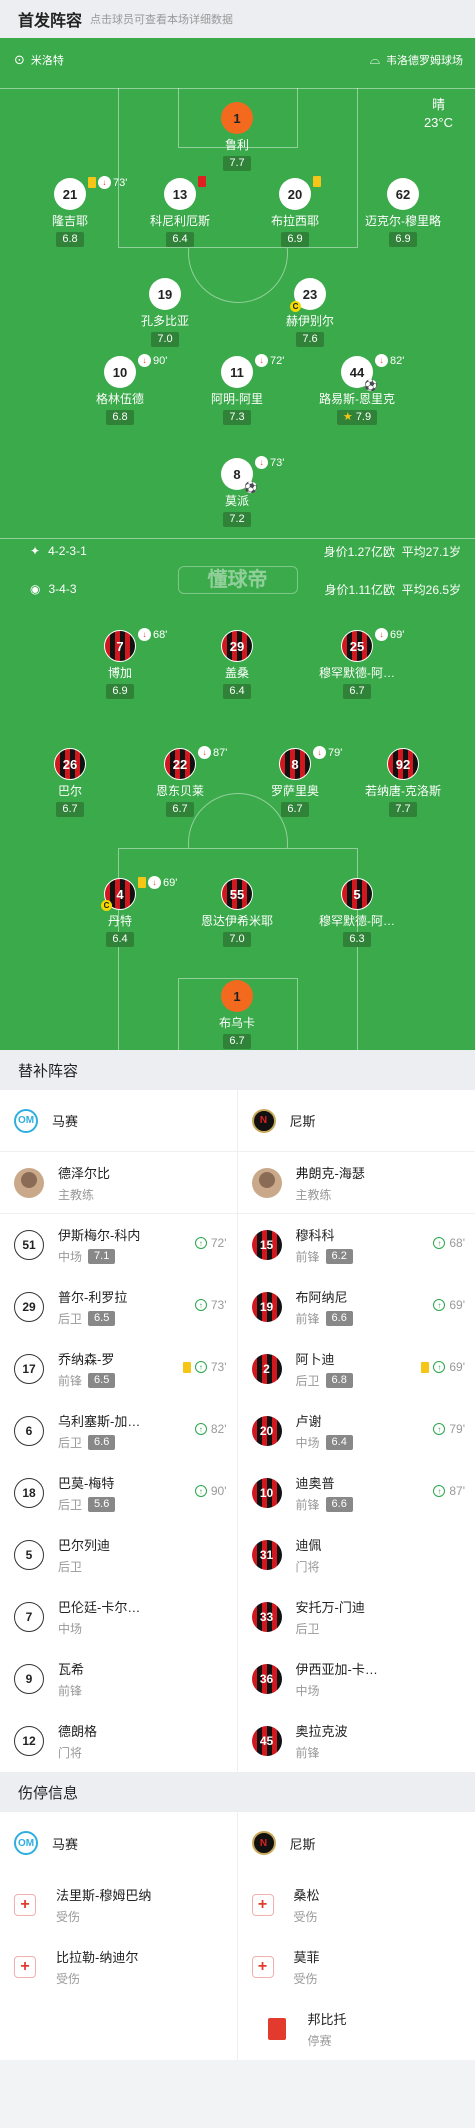  What do you see at coordinates (118, 1617) in the screenshot?
I see `sub-row: 7 巴伦廷-卡尔… 中场` at bounding box center [118, 1617].